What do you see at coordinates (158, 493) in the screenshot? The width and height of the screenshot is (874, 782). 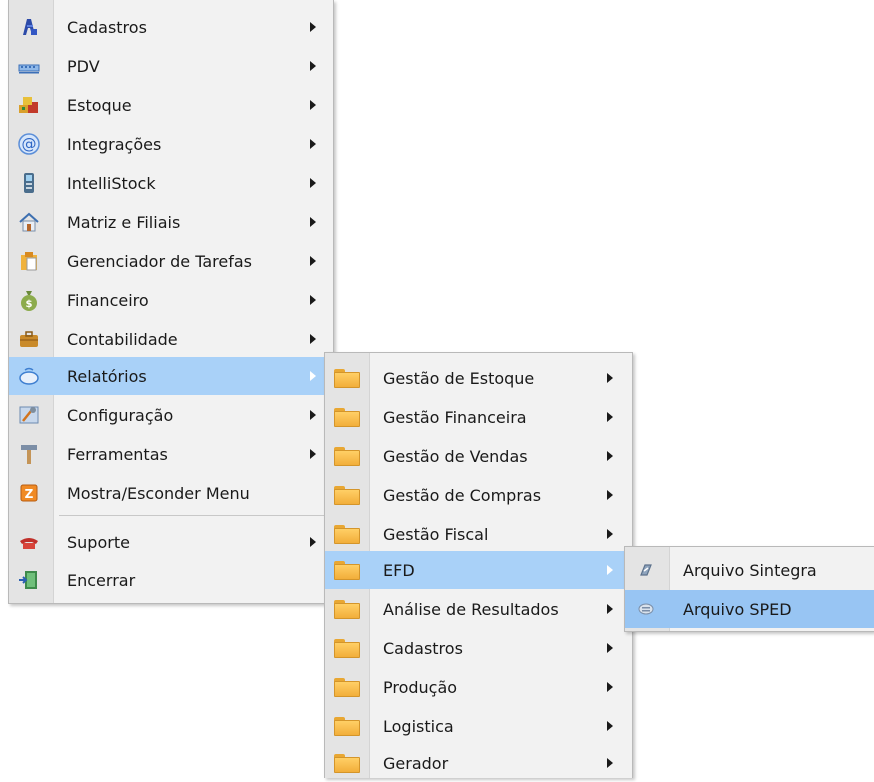 I see `menu-item-label: Mostra/Esconder Menu` at bounding box center [158, 493].